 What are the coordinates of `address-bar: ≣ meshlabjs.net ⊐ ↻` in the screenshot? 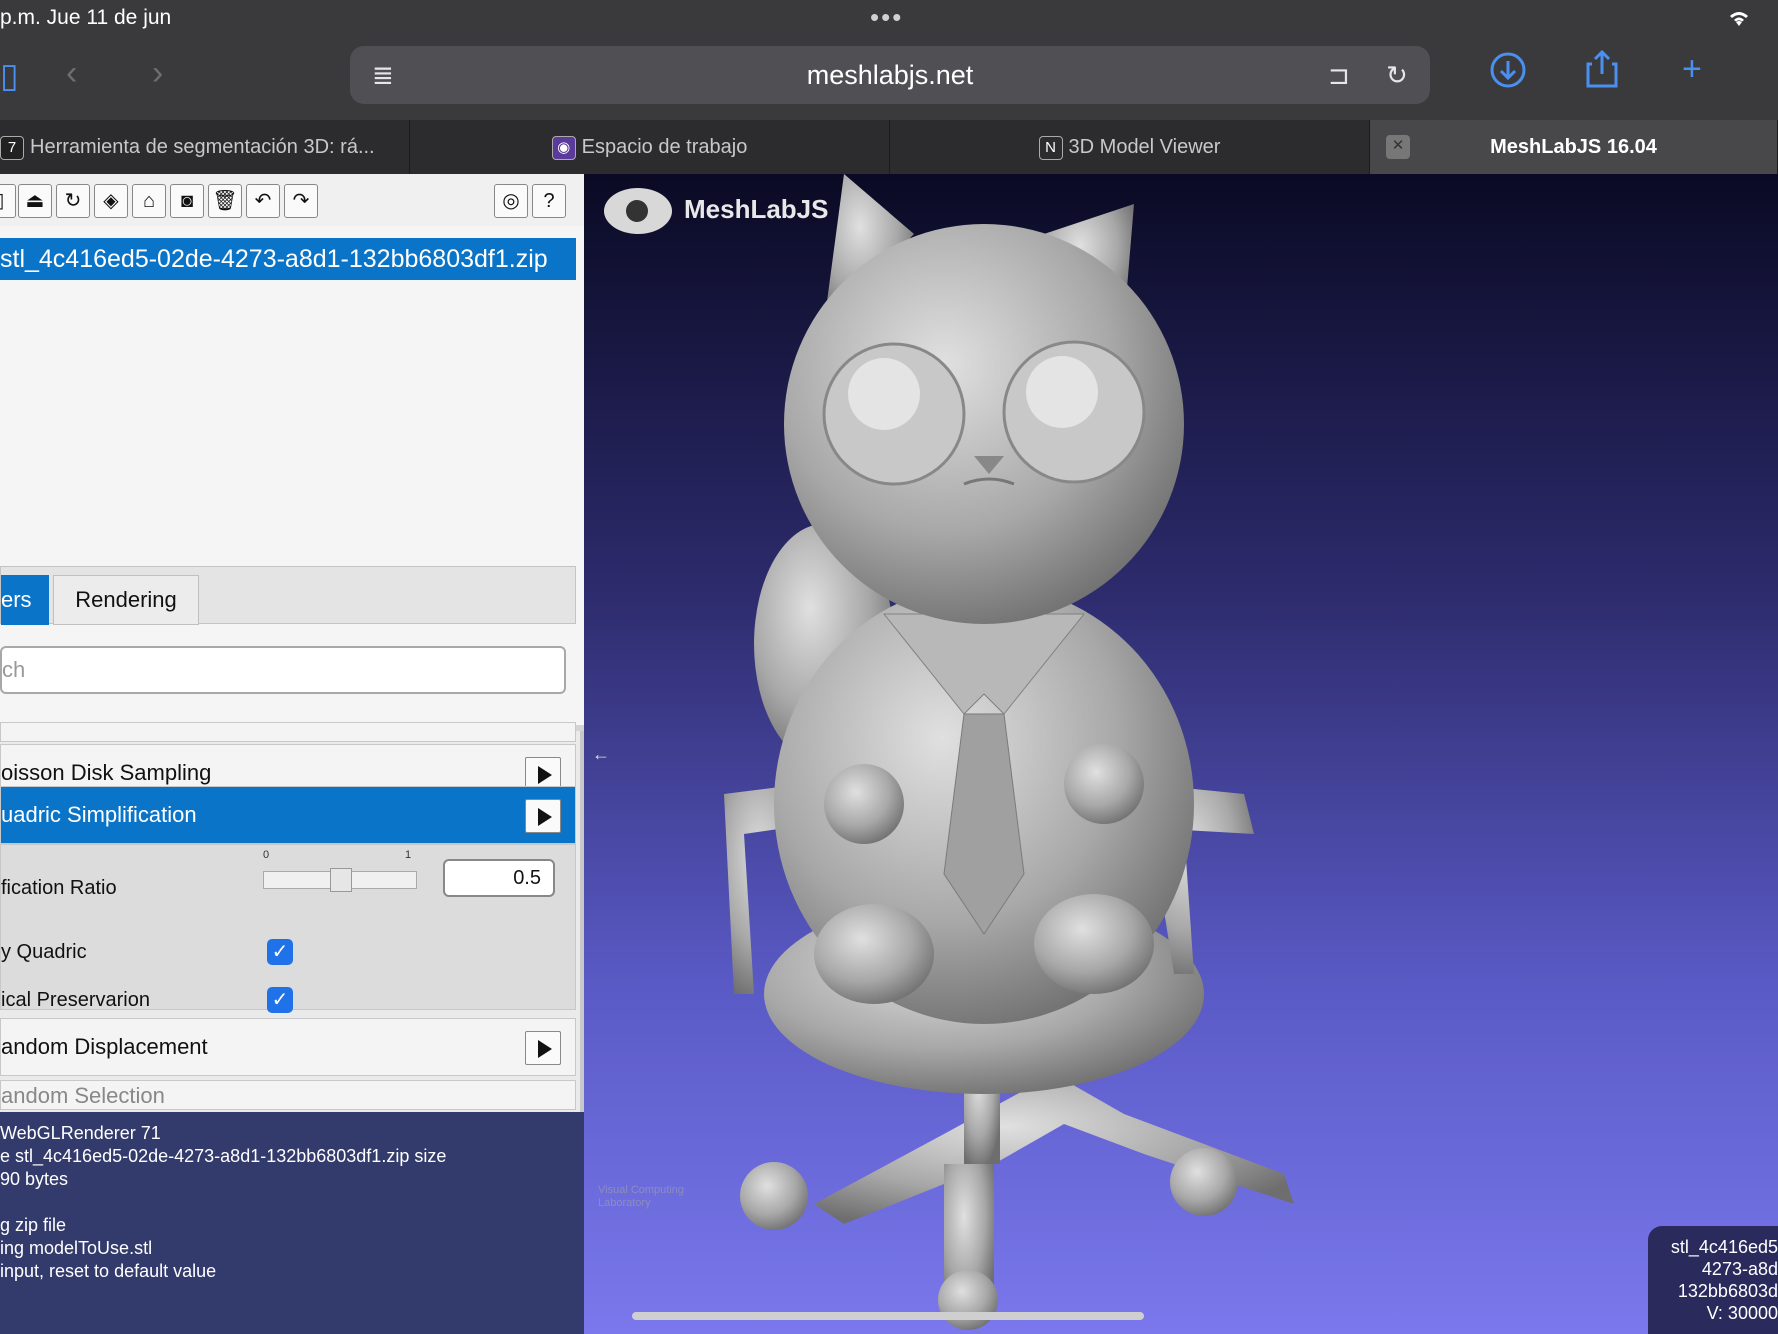 It's located at (890, 75).